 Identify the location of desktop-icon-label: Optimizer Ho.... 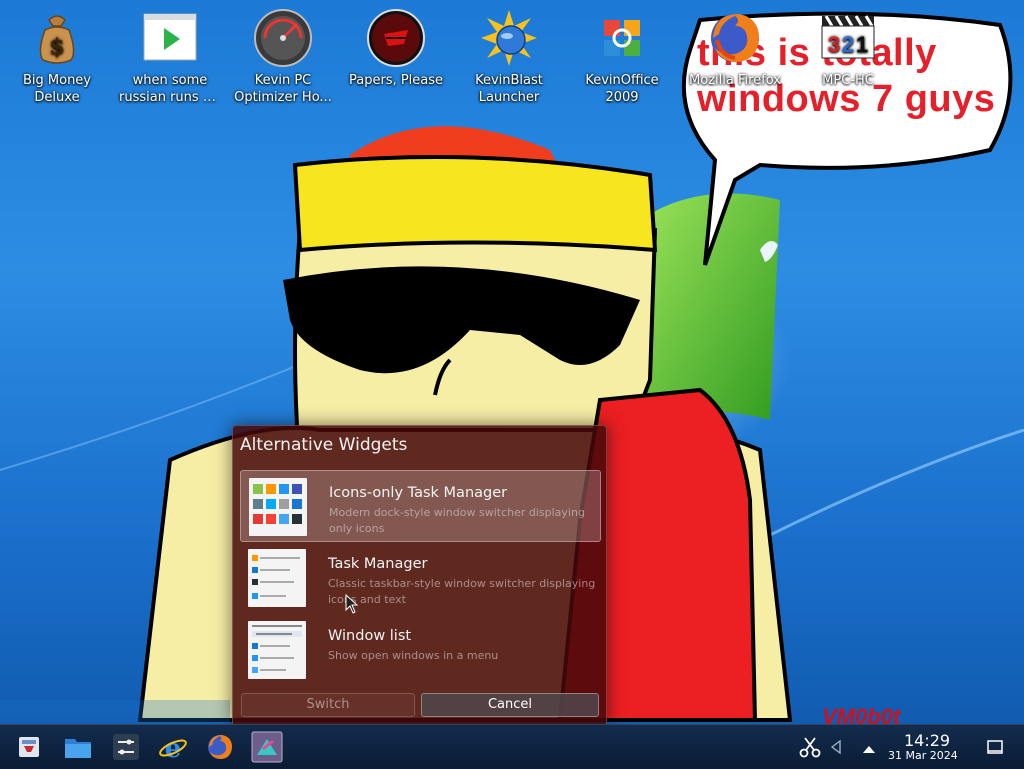
(283, 97).